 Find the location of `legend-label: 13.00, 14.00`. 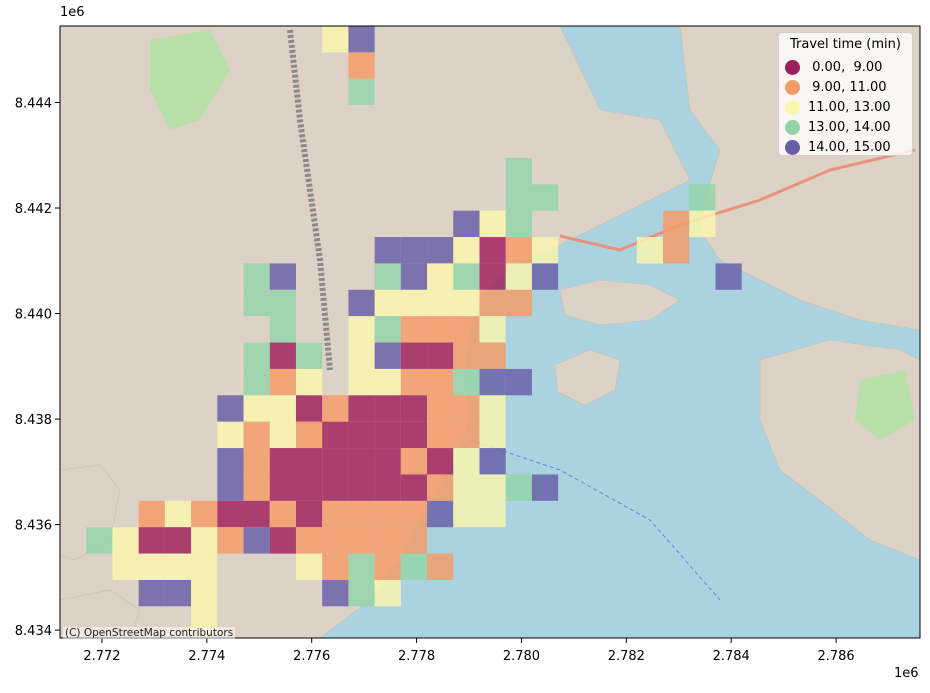

legend-label: 13.00, 14.00 is located at coordinates (849, 127).